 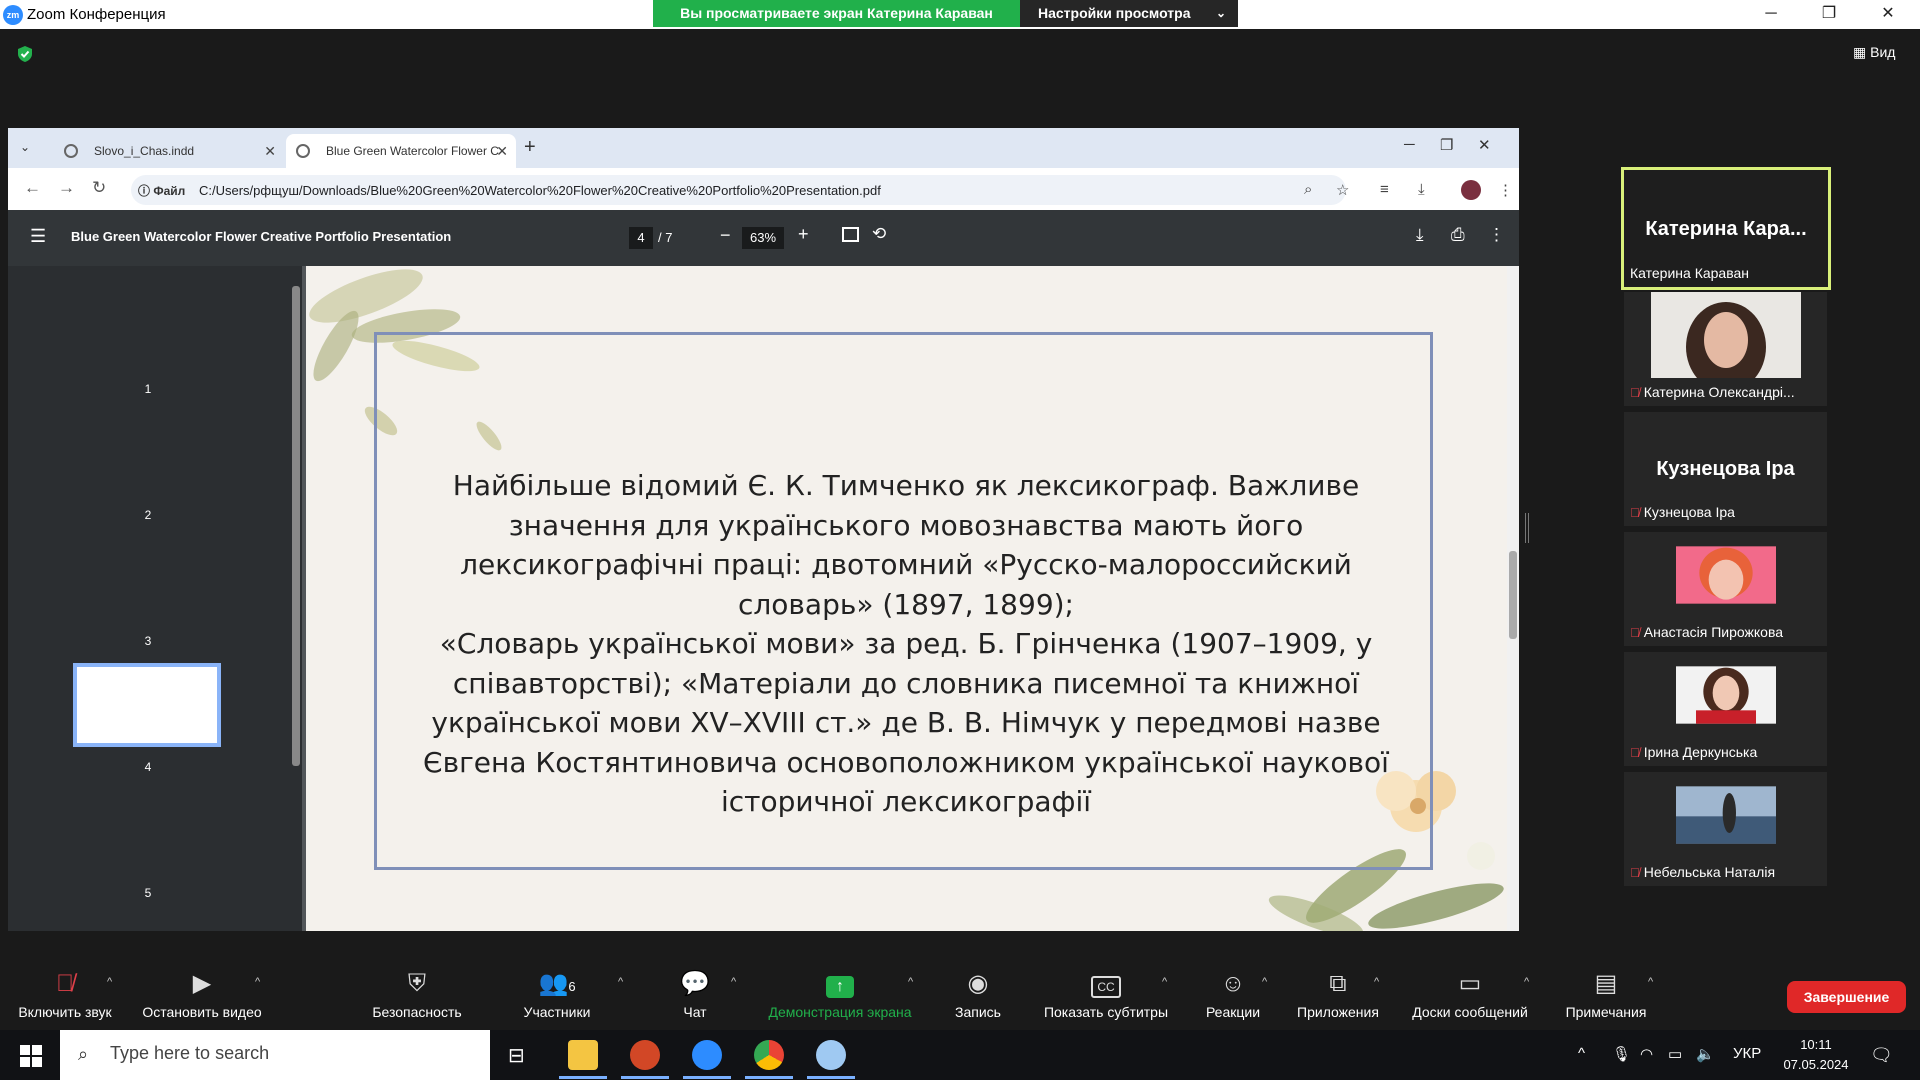 What do you see at coordinates (725, 235) in the screenshot?
I see `zoom-out-icon: −` at bounding box center [725, 235].